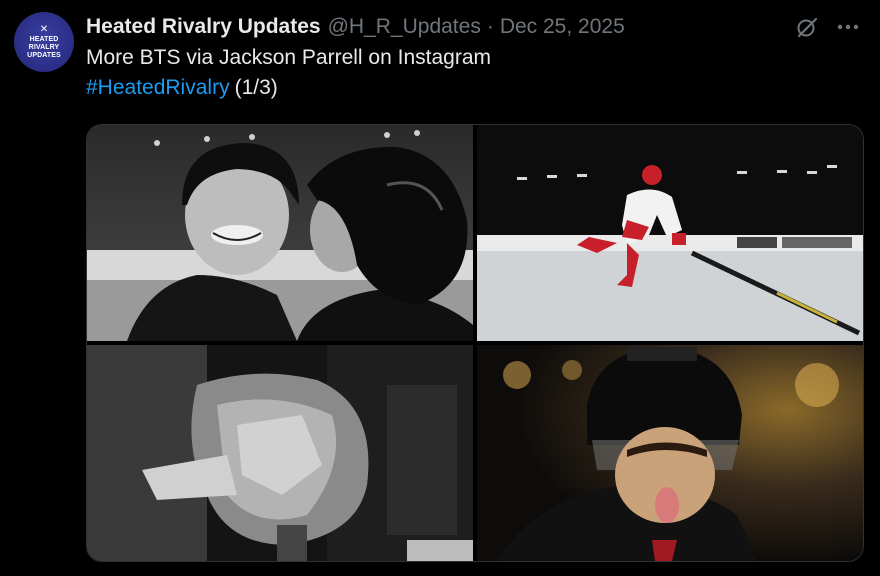 This screenshot has height=576, width=880. Describe the element at coordinates (158, 87) in the screenshot. I see `hashtag-link: #HeatedRivalry` at that location.